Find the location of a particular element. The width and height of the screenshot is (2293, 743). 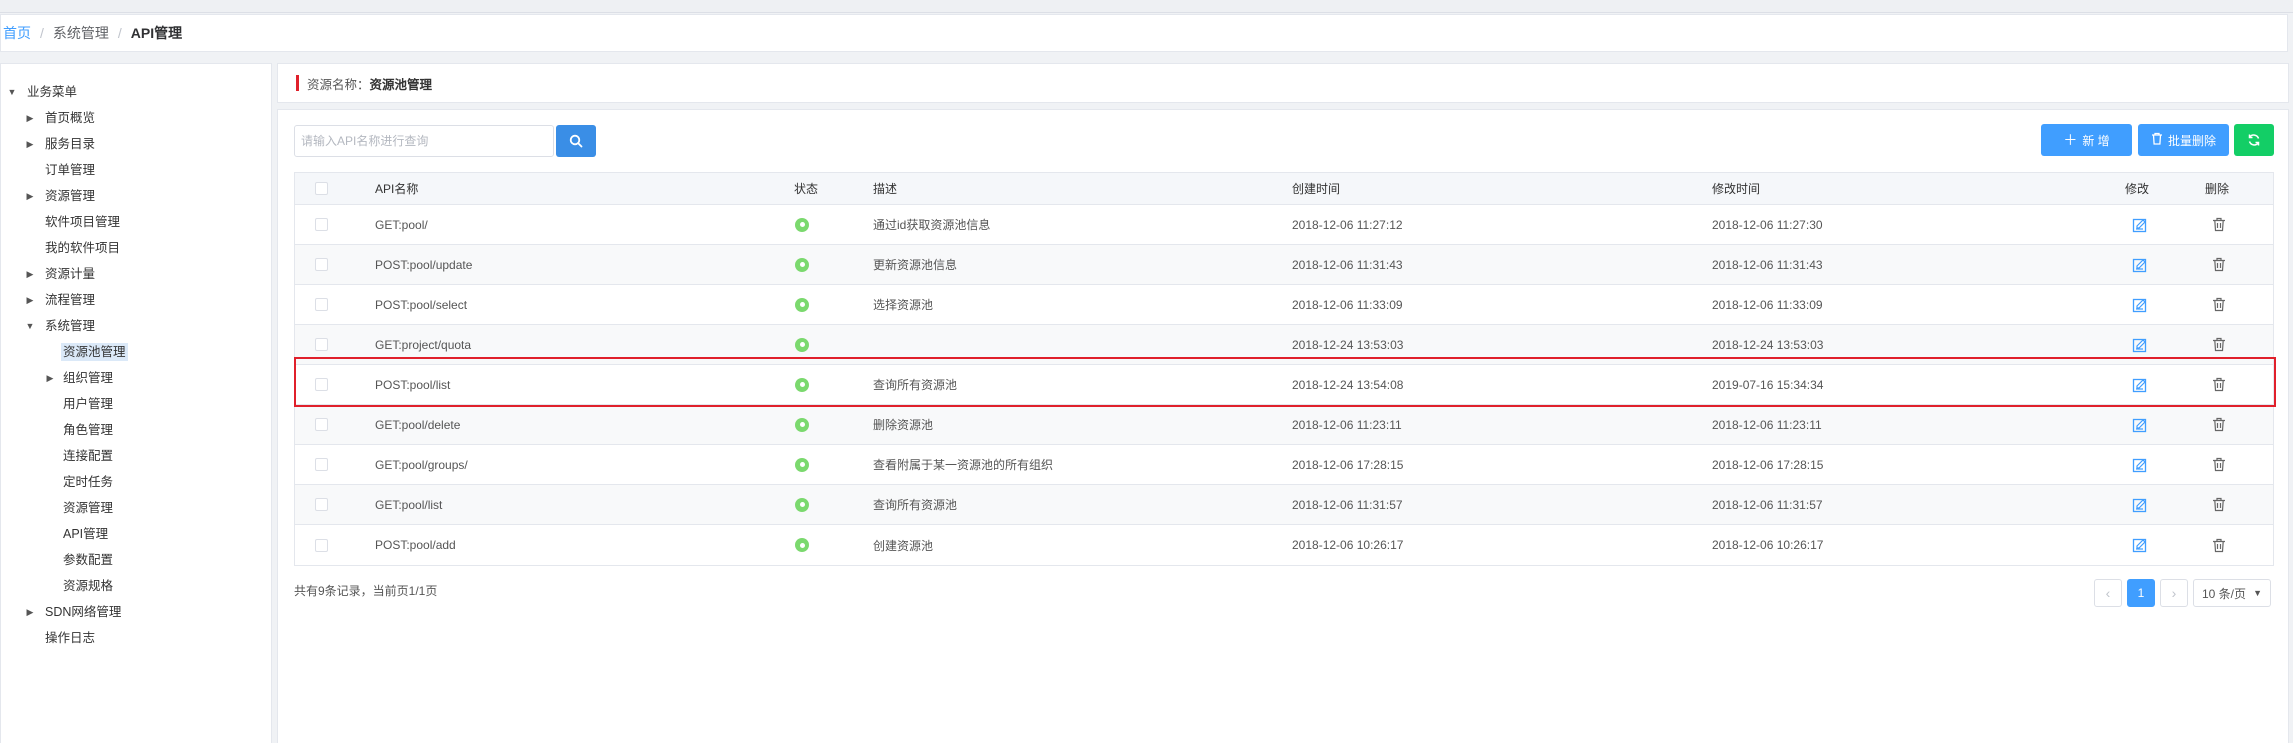

tree-node-home-overview: ▶ 首页概览 is located at coordinates (136, 118).